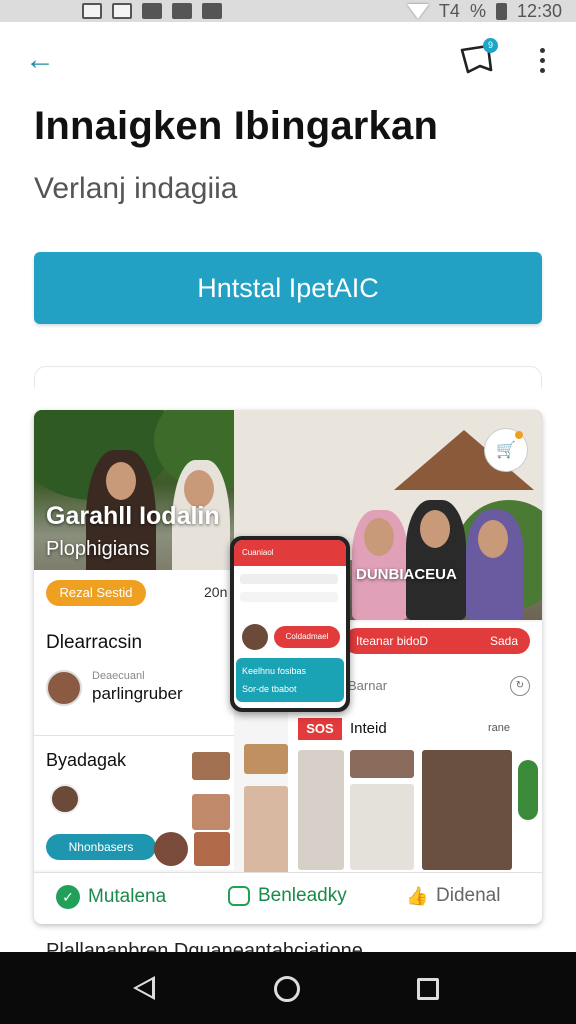 Image resolution: width=576 pixels, height=1024 pixels. Describe the element at coordinates (468, 895) in the screenshot. I see `action-tertiary-label: Didenal` at that location.